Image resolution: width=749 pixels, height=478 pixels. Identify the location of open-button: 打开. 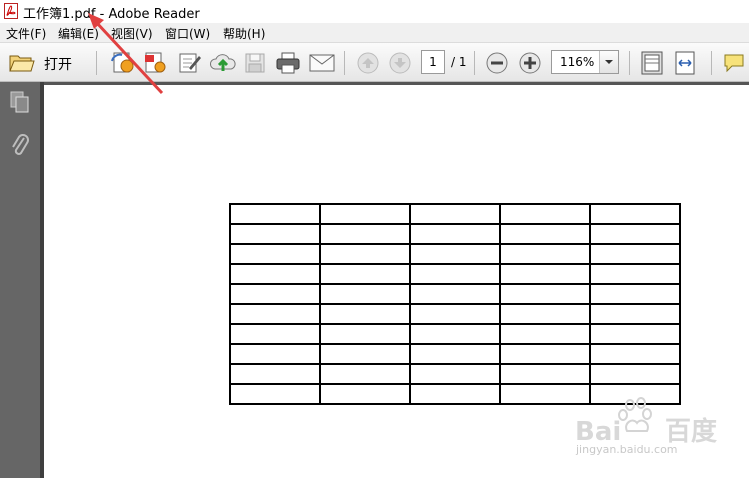
(58, 64).